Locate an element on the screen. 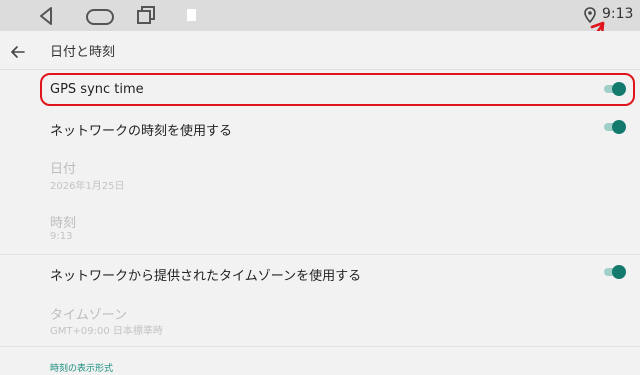 Image resolution: width=640 pixels, height=375 pixels. gps-sync-label: GPS sync time is located at coordinates (97, 89).